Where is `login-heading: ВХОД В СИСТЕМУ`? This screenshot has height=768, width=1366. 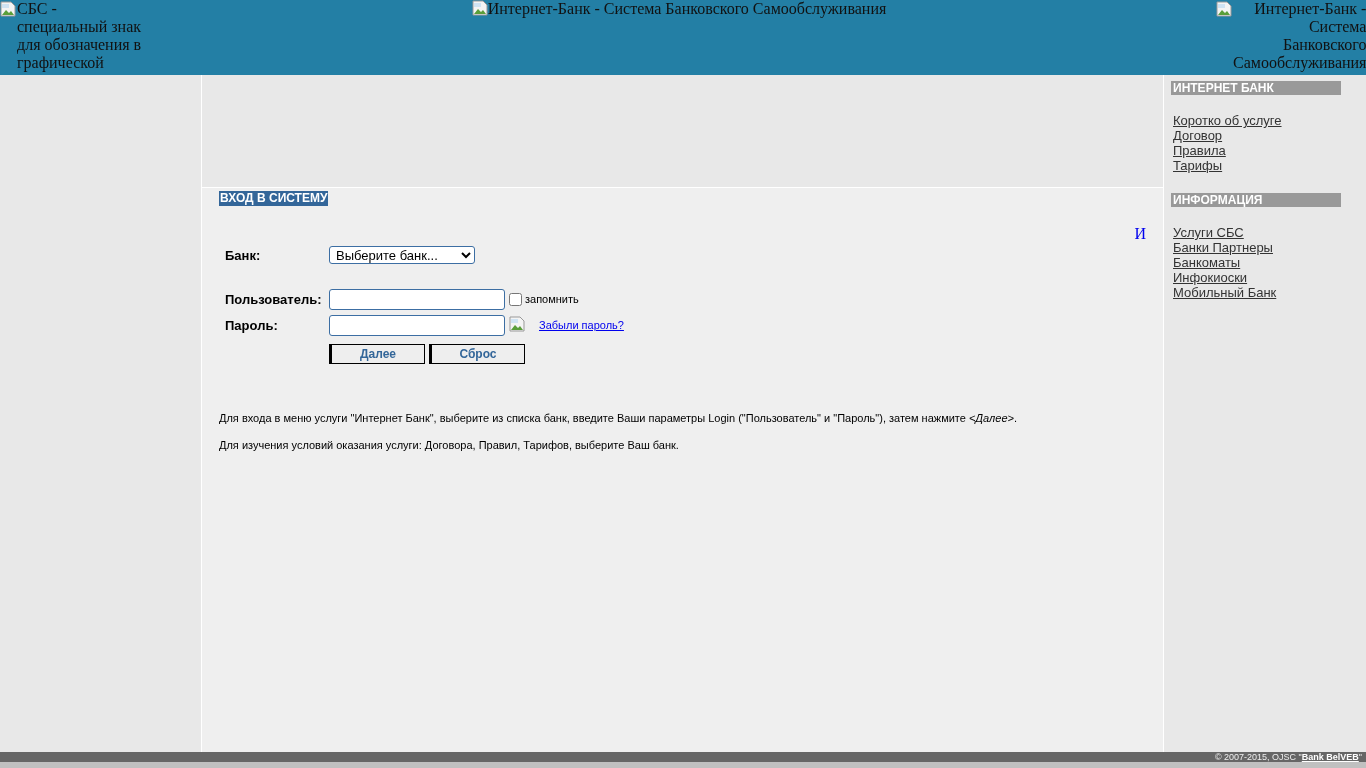 login-heading: ВХОД В СИСТЕМУ is located at coordinates (274, 198).